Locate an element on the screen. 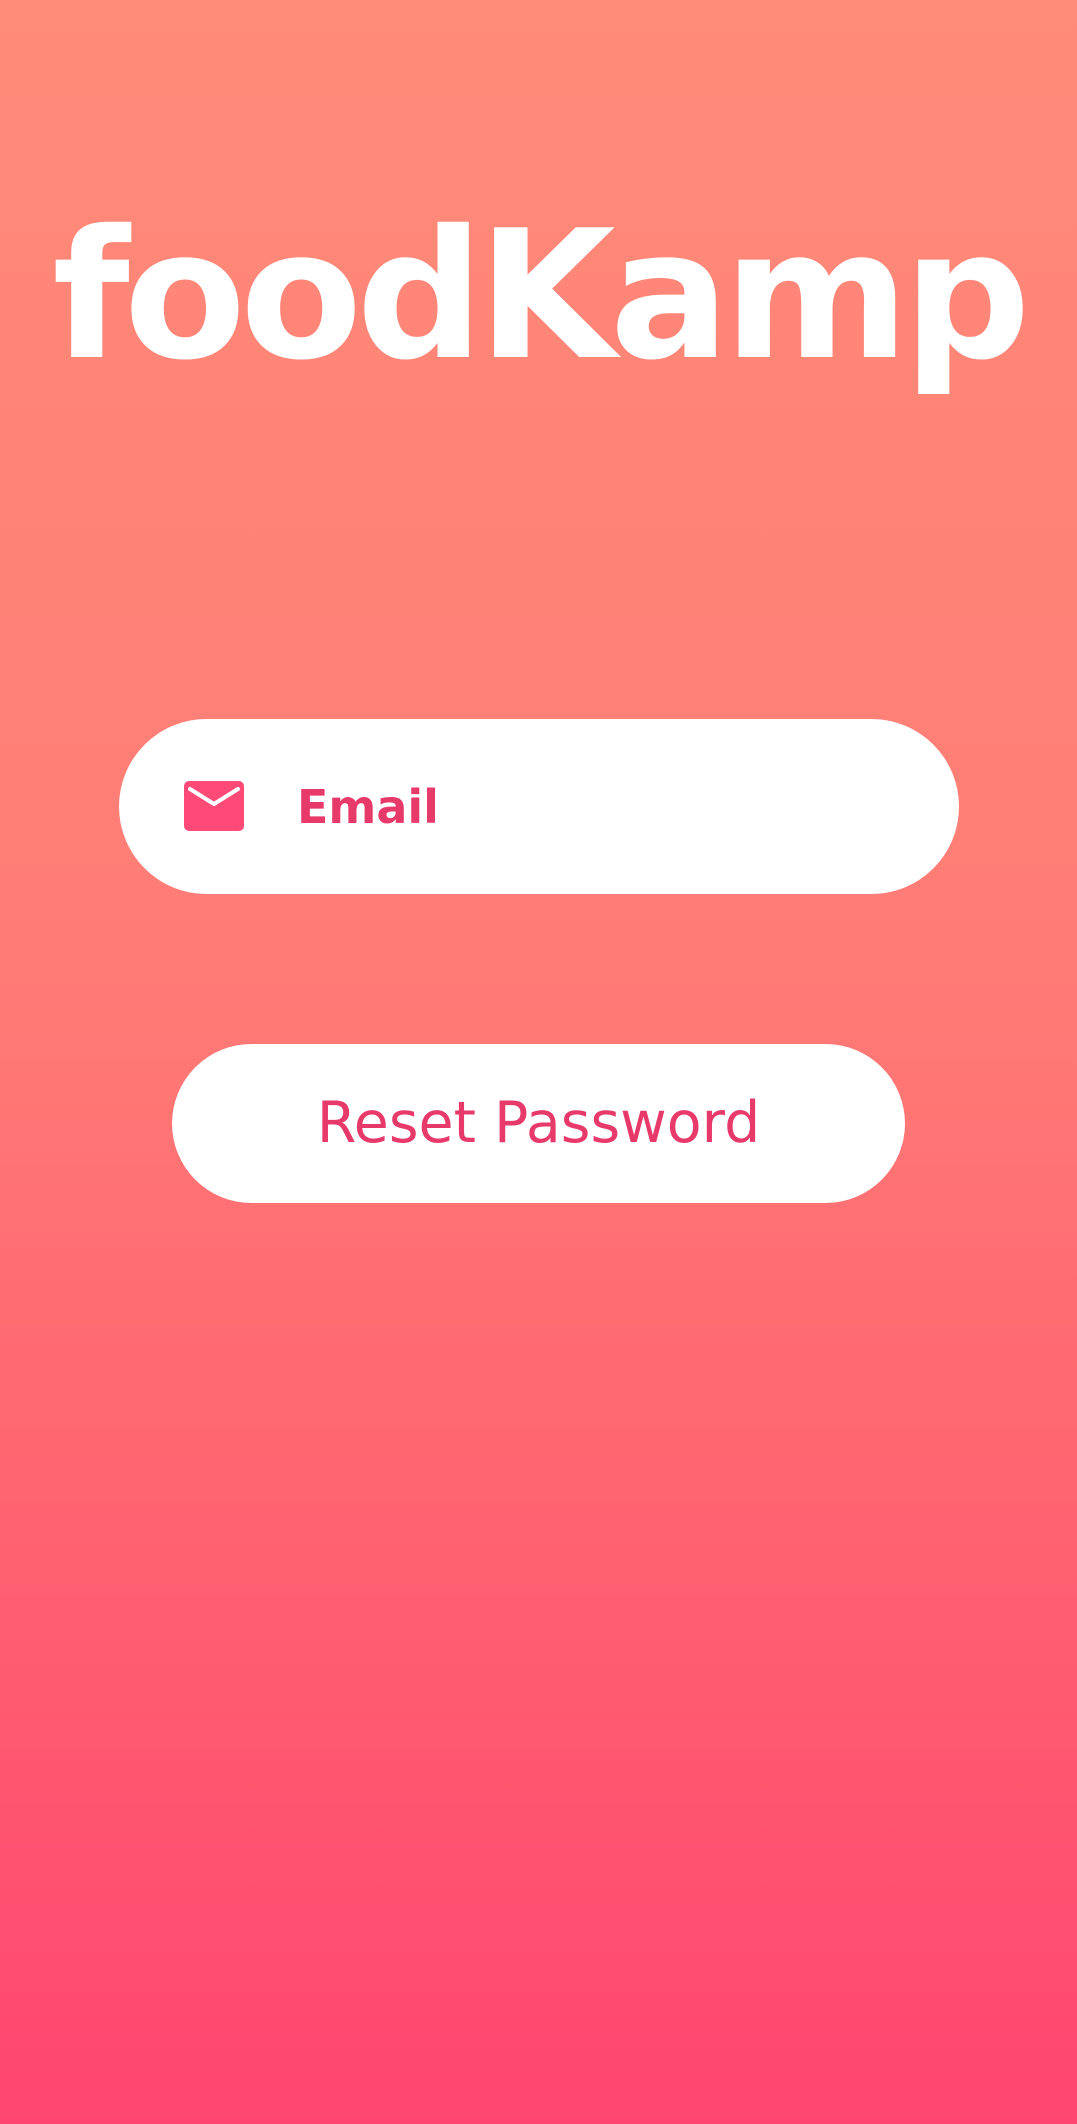  email-field is located at coordinates (539, 806).